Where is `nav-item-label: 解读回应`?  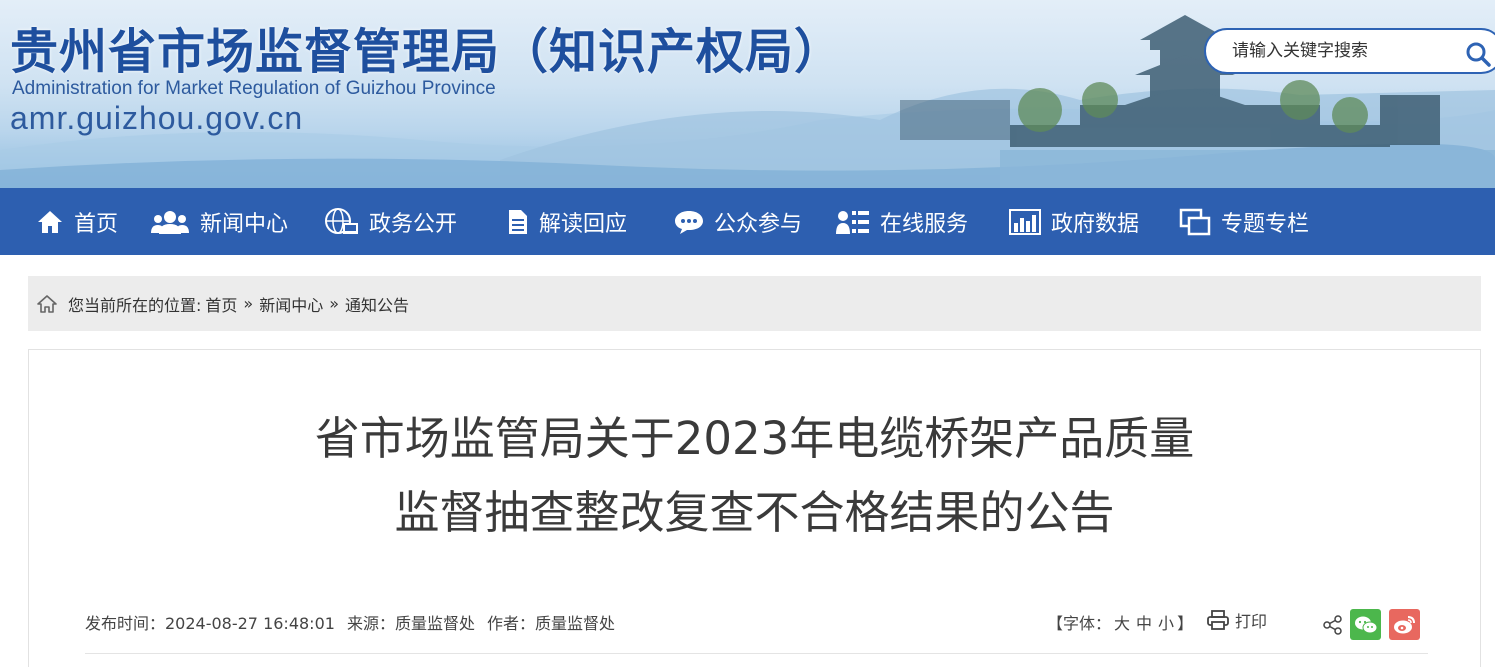 nav-item-label: 解读回应 is located at coordinates (583, 224).